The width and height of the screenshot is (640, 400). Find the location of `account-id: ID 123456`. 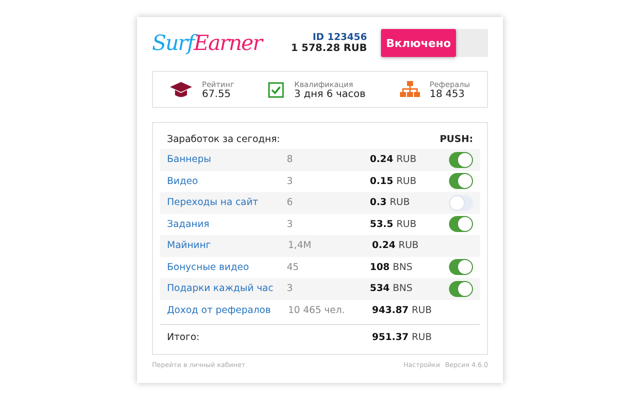

account-id: ID 123456 is located at coordinates (339, 37).